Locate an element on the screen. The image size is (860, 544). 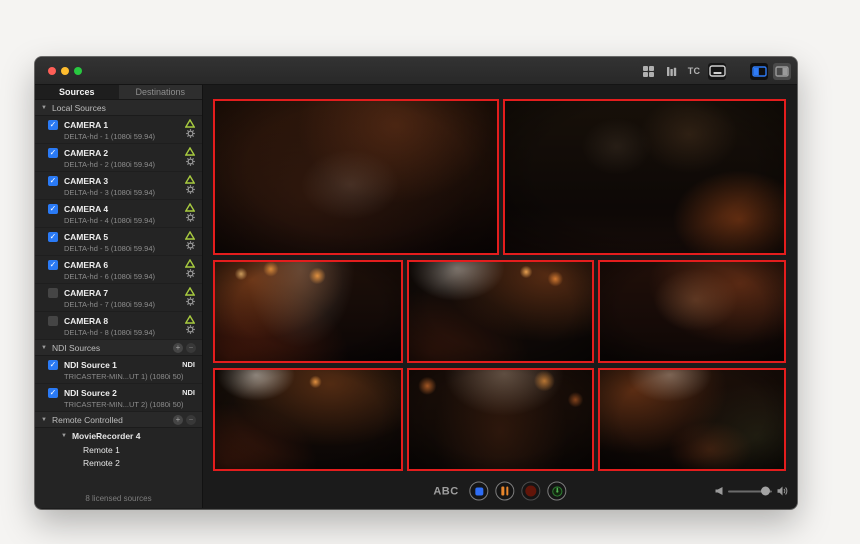
tab-sources: Sources is located at coordinates (77, 92).